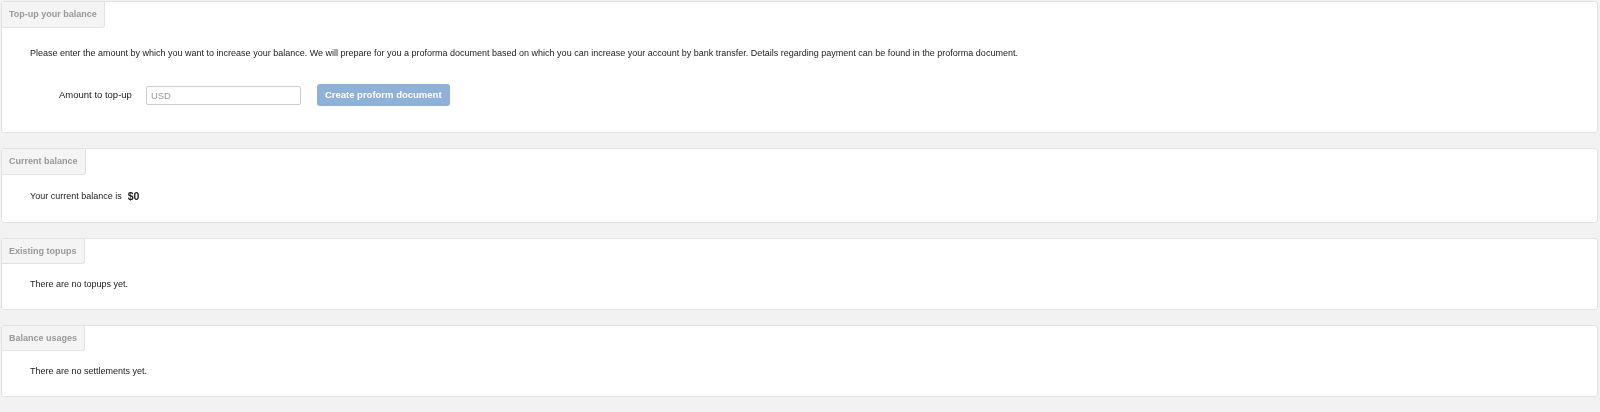 The width and height of the screenshot is (1600, 412). I want to click on field-label: Amount to top-up, so click(95, 95).